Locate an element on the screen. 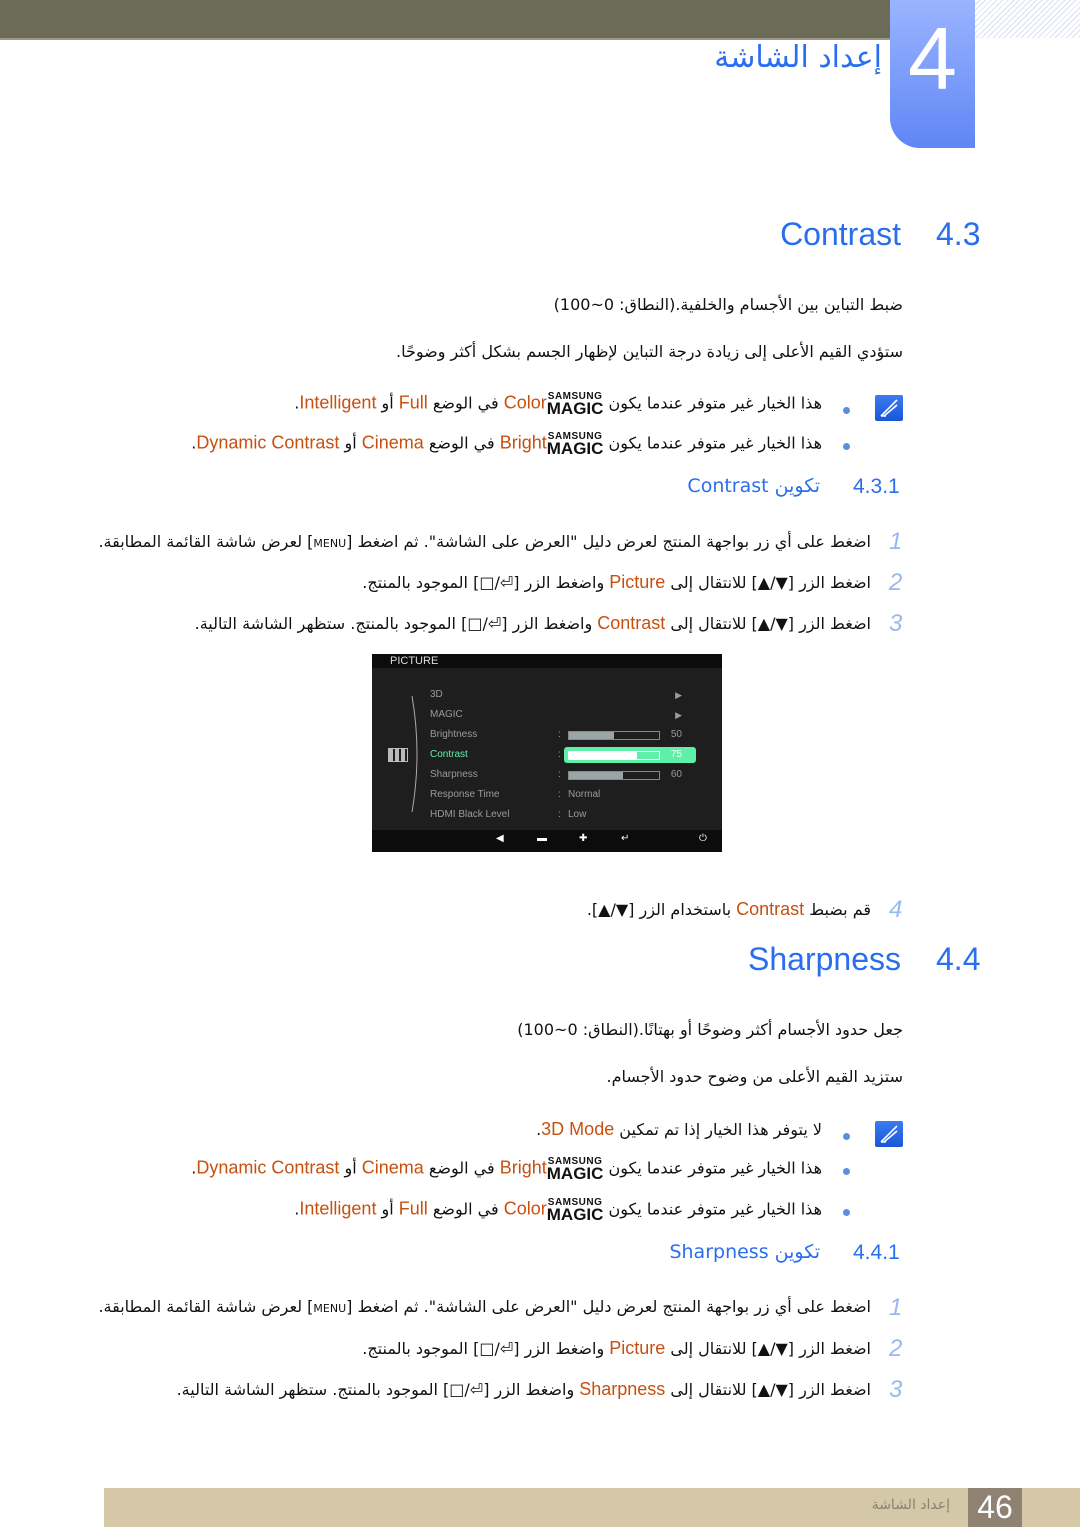  step-number: 2 is located at coordinates (896, 582).